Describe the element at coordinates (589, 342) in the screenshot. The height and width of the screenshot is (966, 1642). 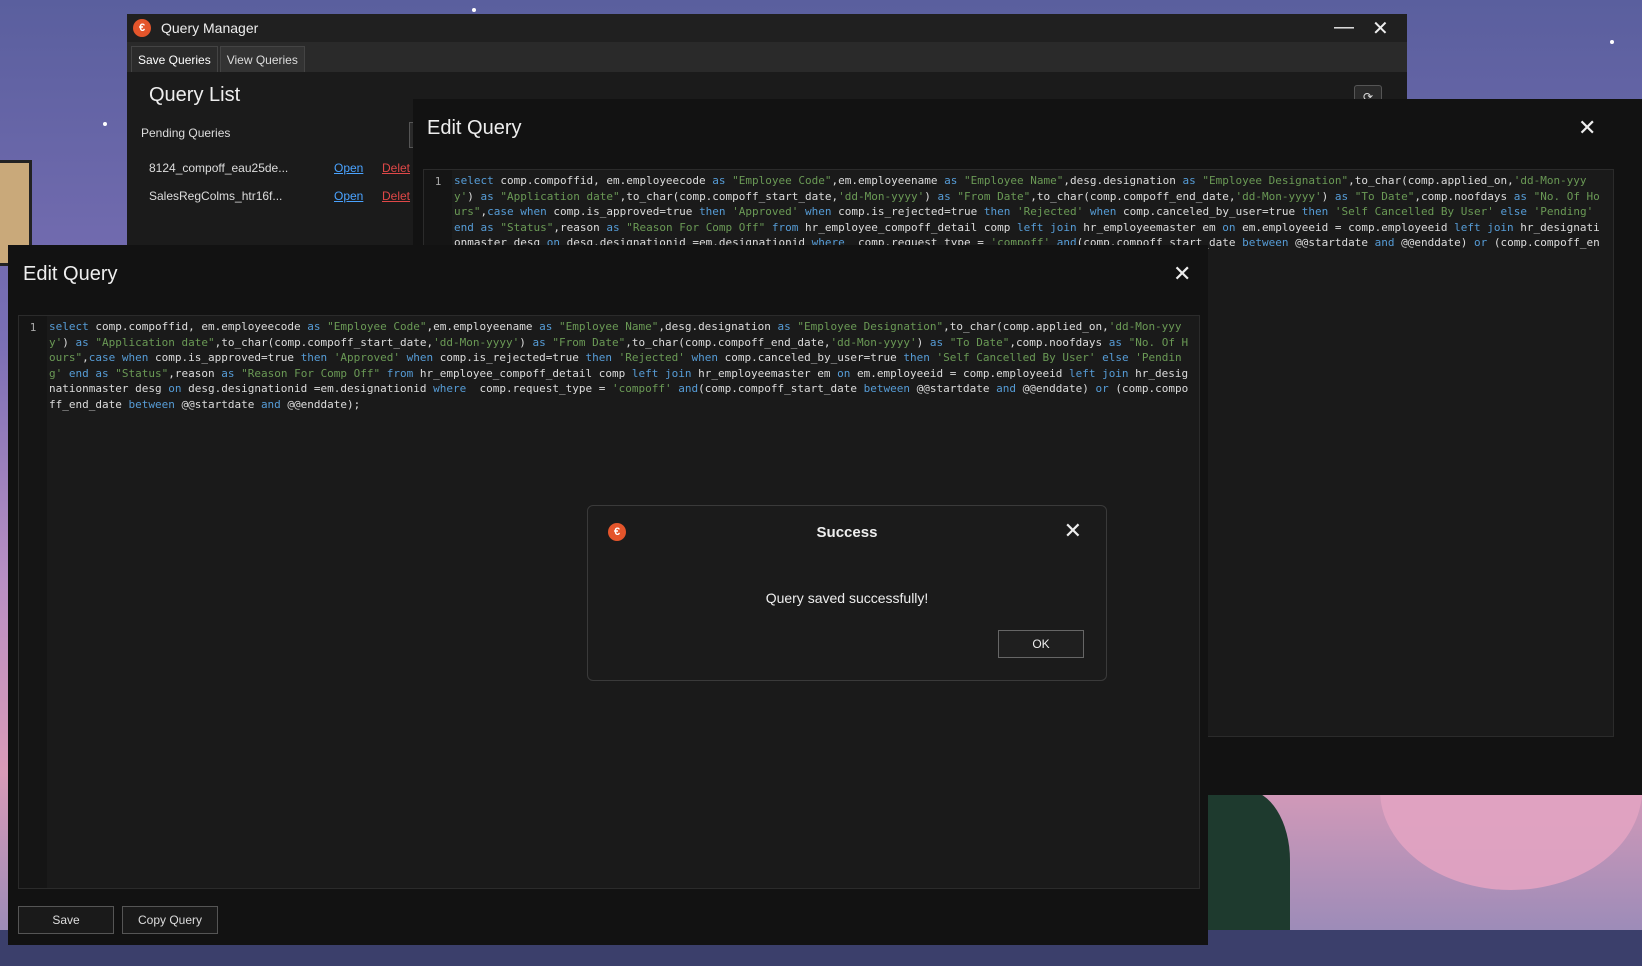
I see `sql-string: "From Date"` at that location.